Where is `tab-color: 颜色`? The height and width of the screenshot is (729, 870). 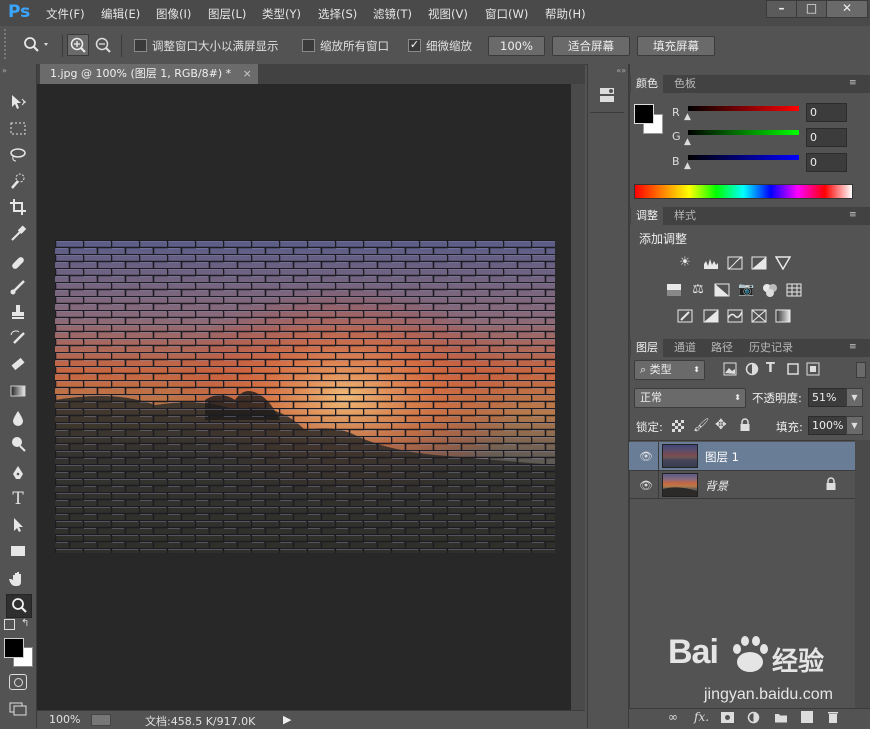 tab-color: 颜色 is located at coordinates (647, 84).